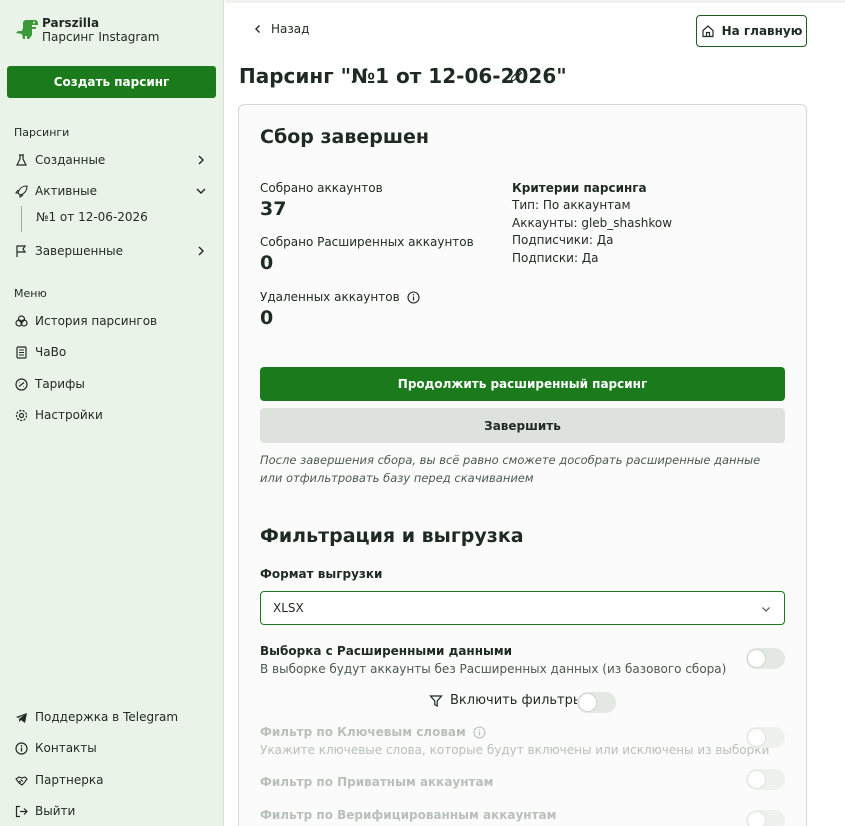 Image resolution: width=845 pixels, height=826 pixels. Describe the element at coordinates (257, 29) in the screenshot. I see `chevron-left-icon` at that location.